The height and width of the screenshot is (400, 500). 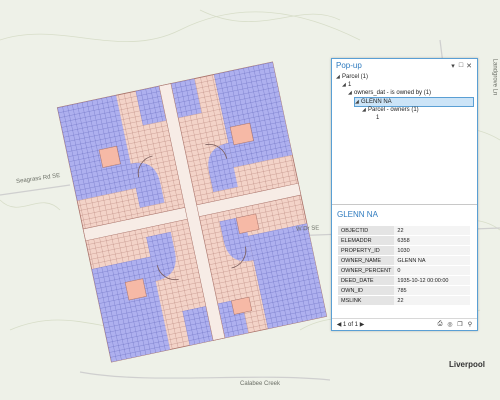 I want to click on attribute-row: OWNER_PERCENT 0, so click(x=404, y=270).